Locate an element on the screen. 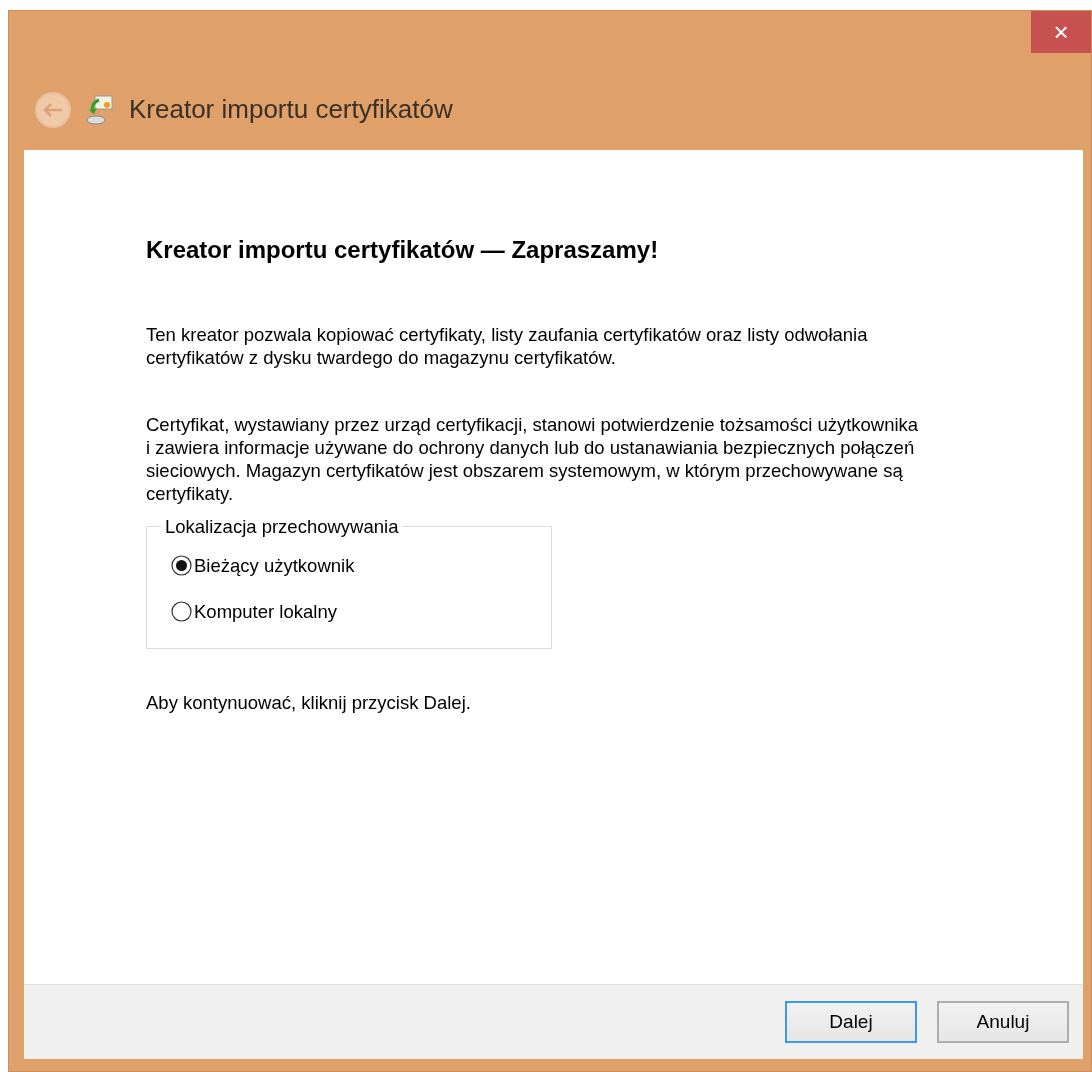 The height and width of the screenshot is (1072, 1092). window-title: Kreator importu certyfikatów is located at coordinates (291, 109).